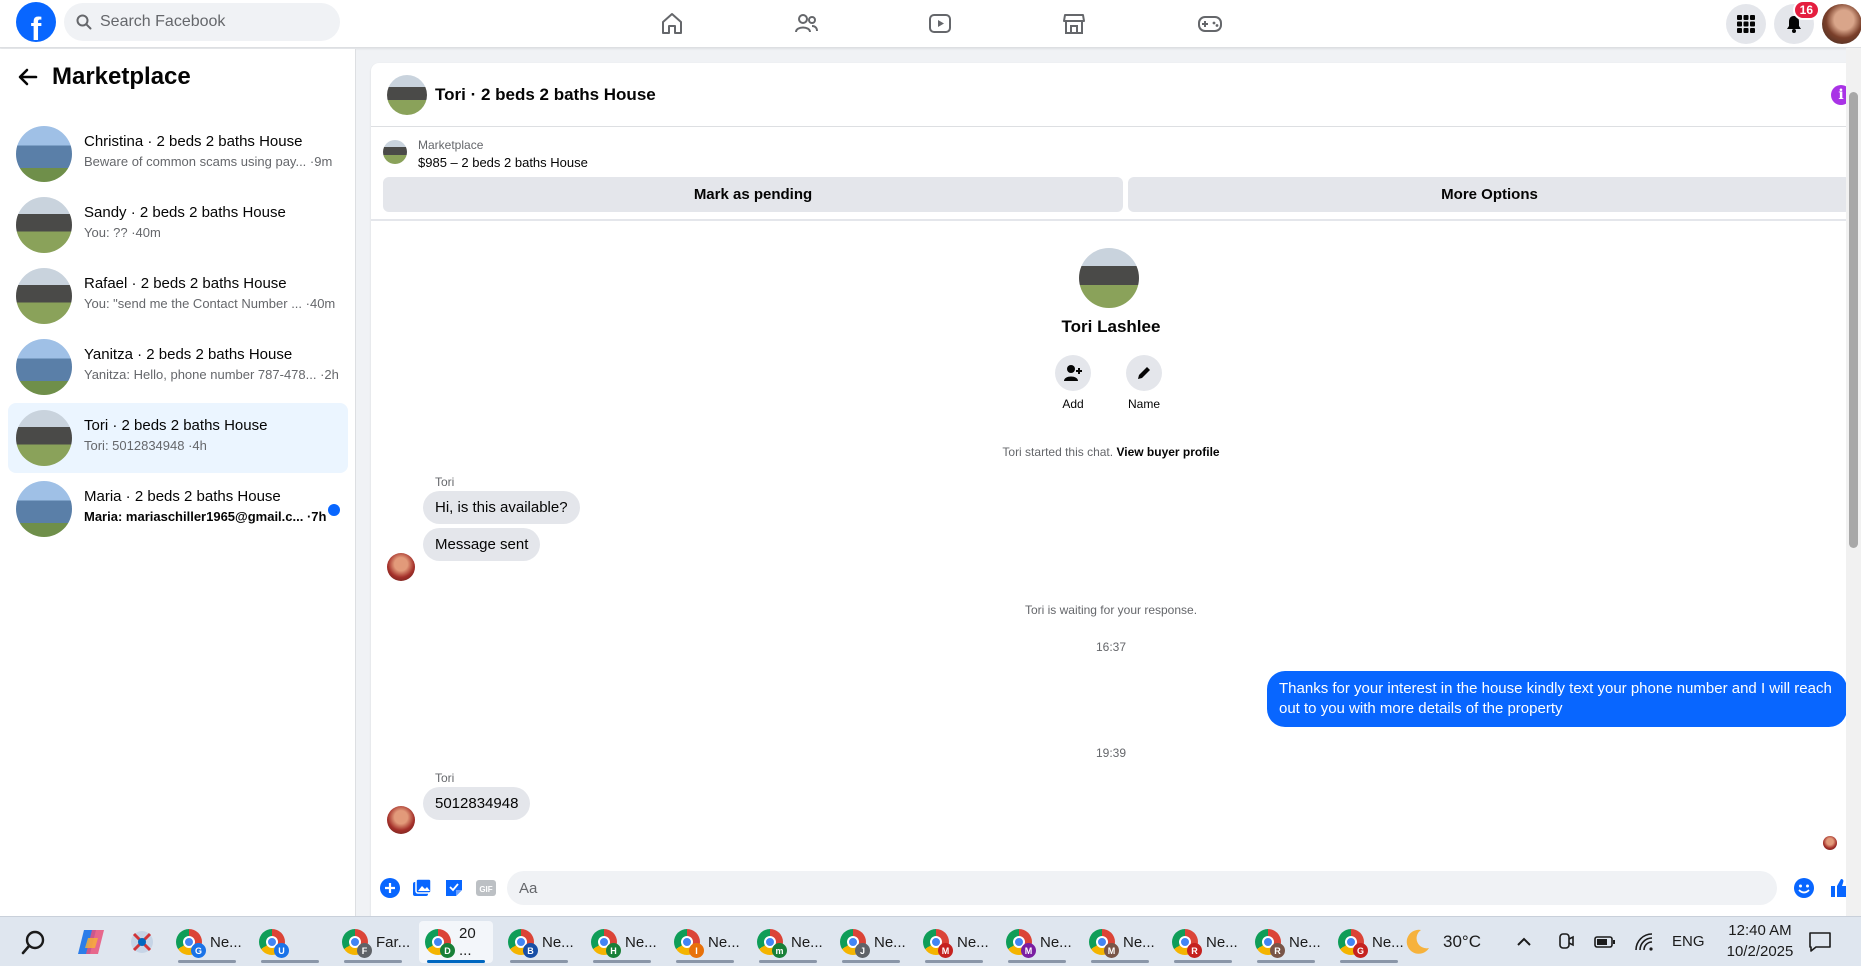 The height and width of the screenshot is (966, 1861). What do you see at coordinates (779, 950) in the screenshot?
I see `profile-badge: m` at bounding box center [779, 950].